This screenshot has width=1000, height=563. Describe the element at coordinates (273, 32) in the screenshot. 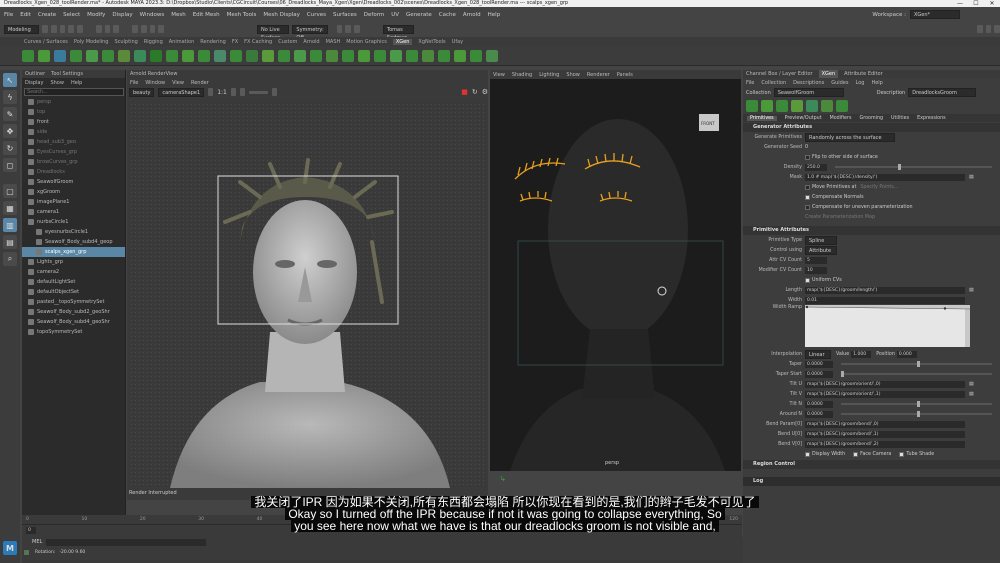

I see `live-surface-dropdown: No Live Surface` at that location.